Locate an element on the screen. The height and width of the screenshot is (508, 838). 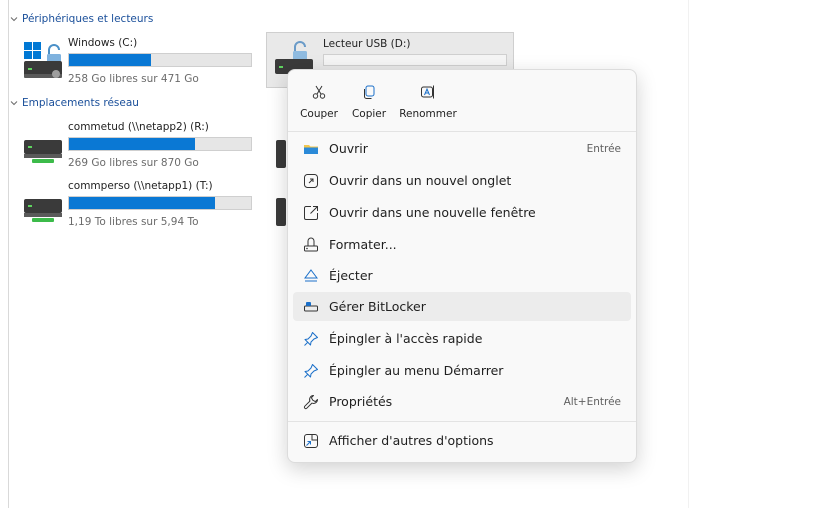
drive-c-usage-bar is located at coordinates (160, 60).